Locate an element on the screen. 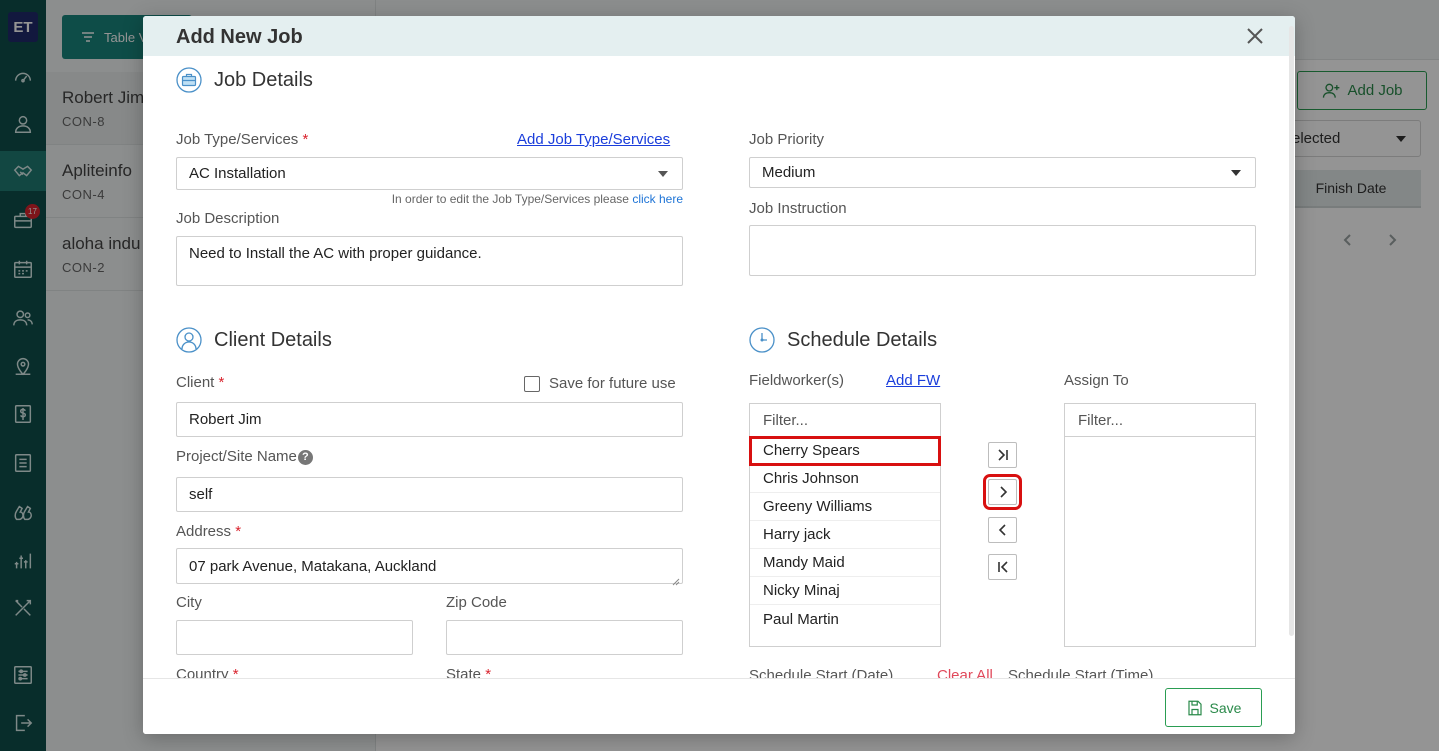 The image size is (1439, 751). state-label: State * is located at coordinates (468, 672).